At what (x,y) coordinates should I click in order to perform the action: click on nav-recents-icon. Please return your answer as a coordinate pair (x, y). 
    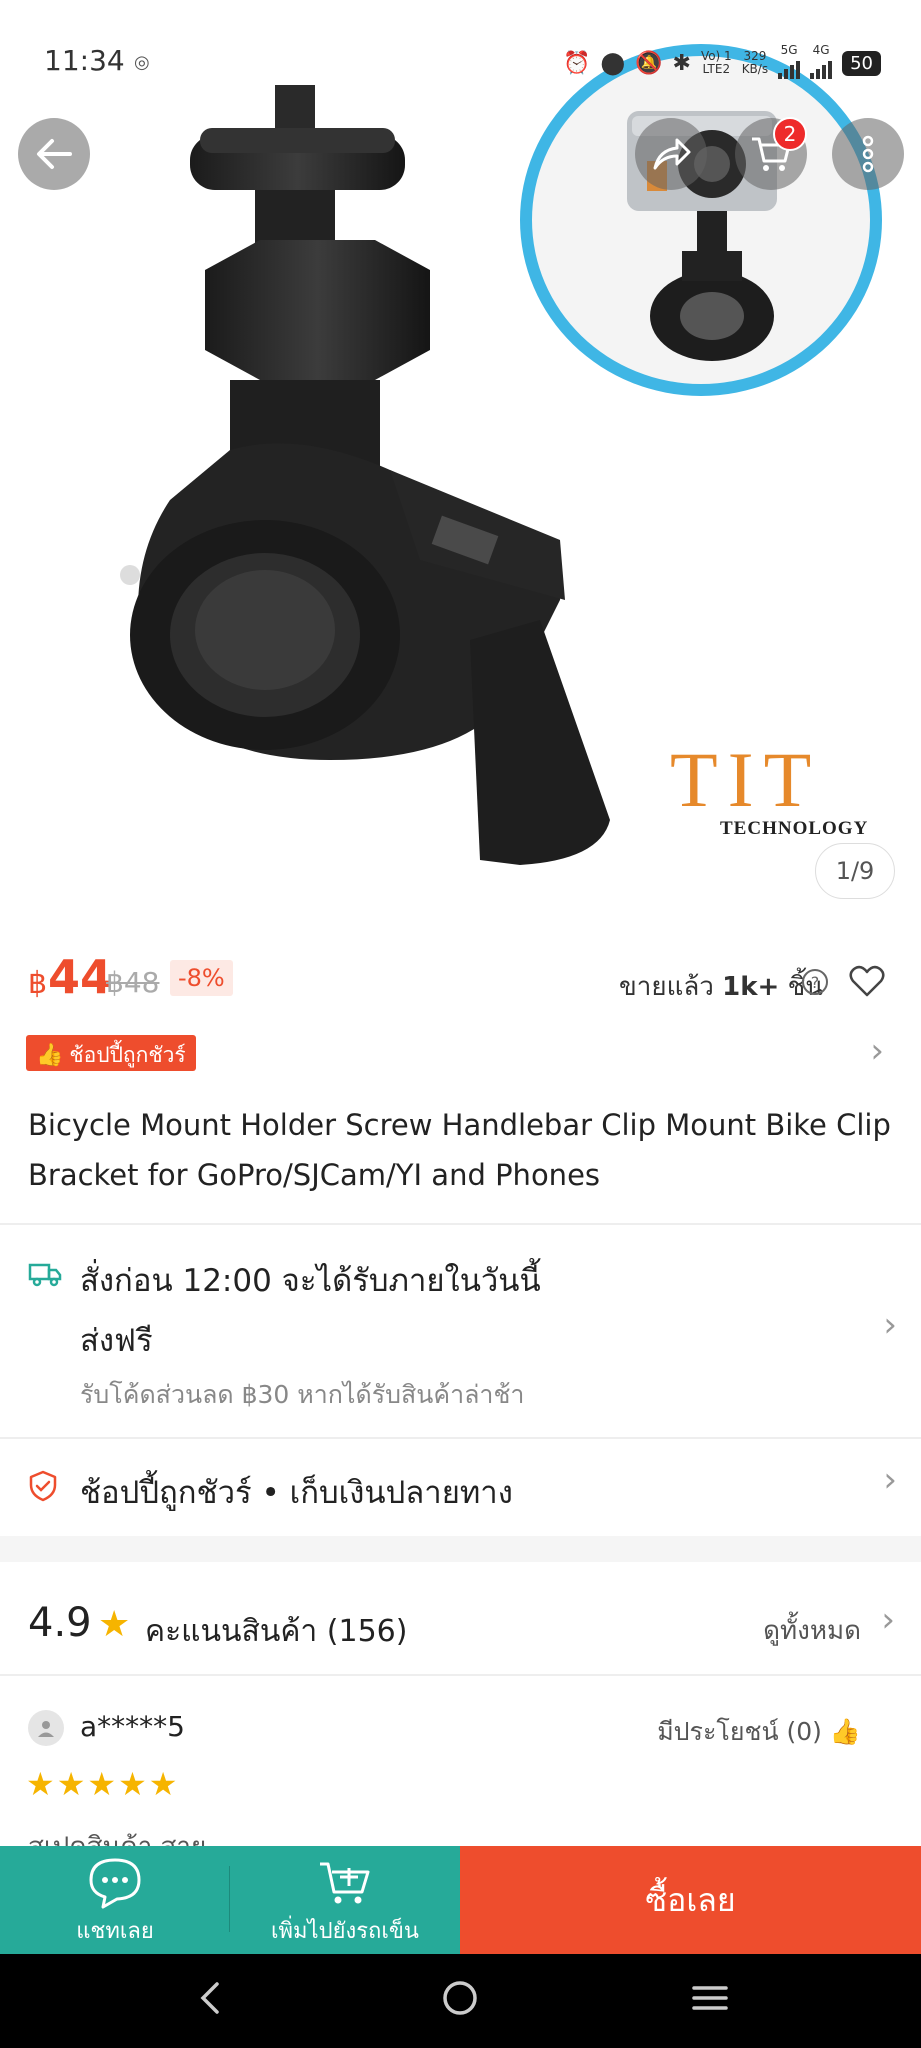
    Looking at the image, I should click on (710, 1998).